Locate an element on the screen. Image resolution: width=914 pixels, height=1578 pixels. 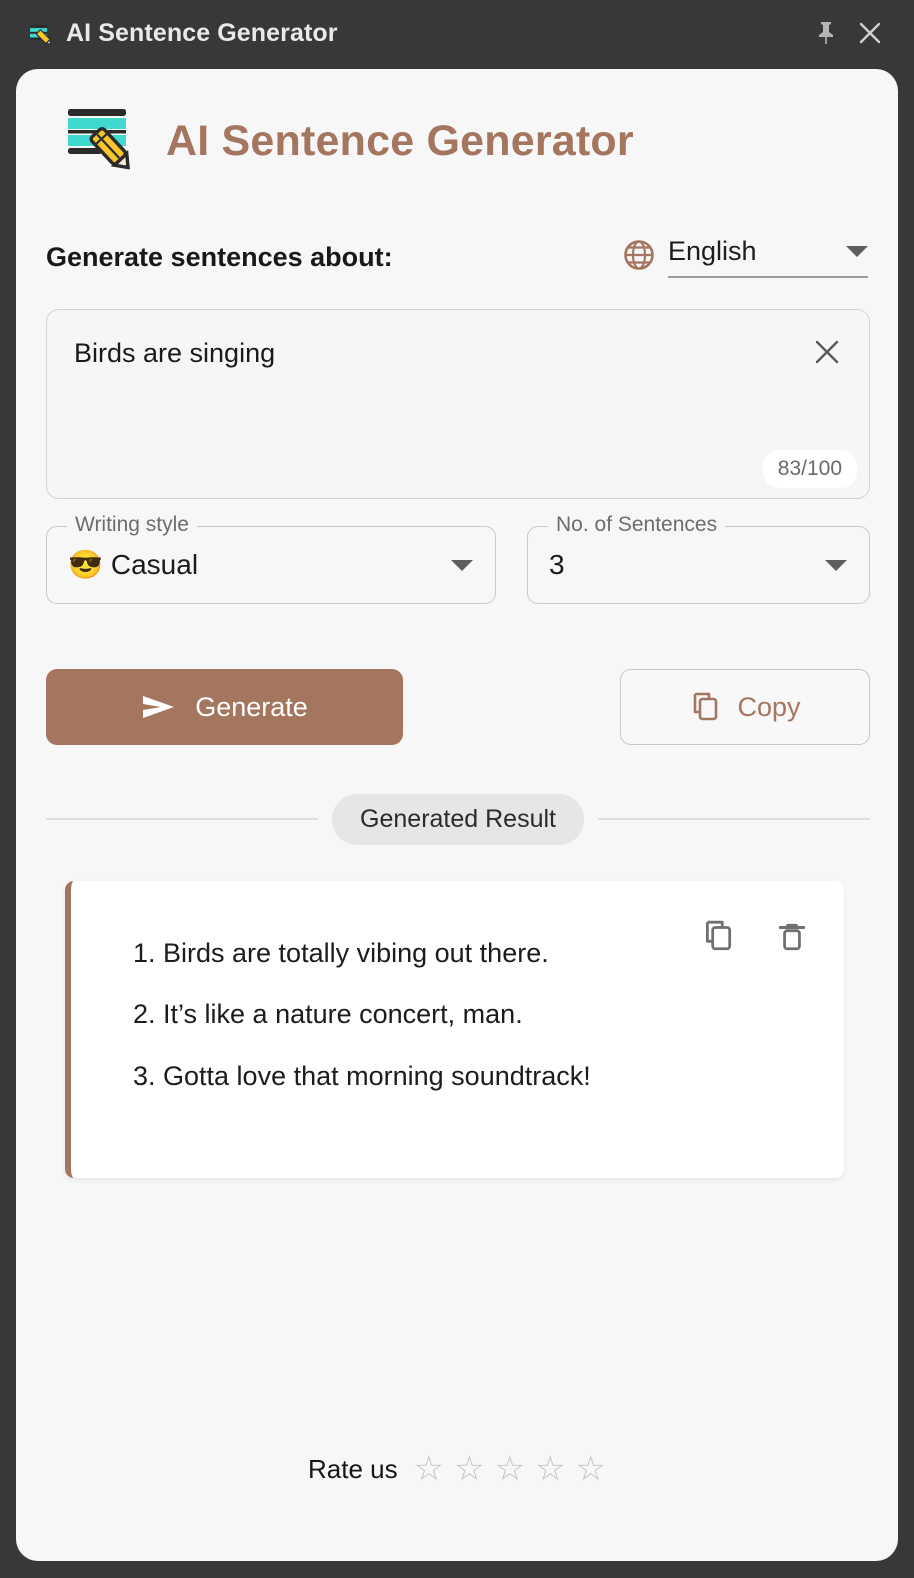
generate-button: Generate is located at coordinates (224, 707).